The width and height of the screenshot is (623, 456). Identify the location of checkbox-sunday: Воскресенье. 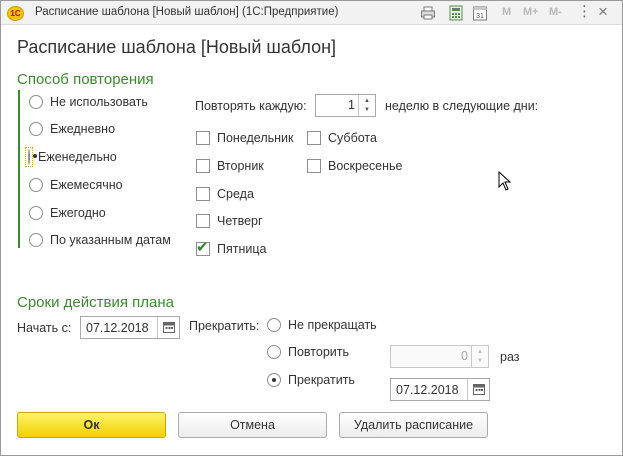
(354, 166).